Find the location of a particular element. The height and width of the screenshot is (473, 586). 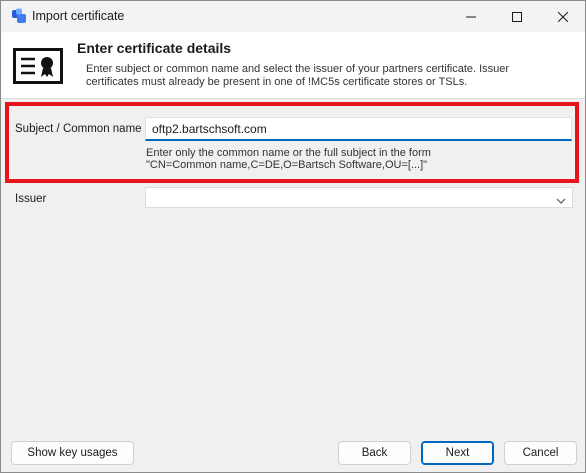

cancel-button: Cancel is located at coordinates (540, 453).